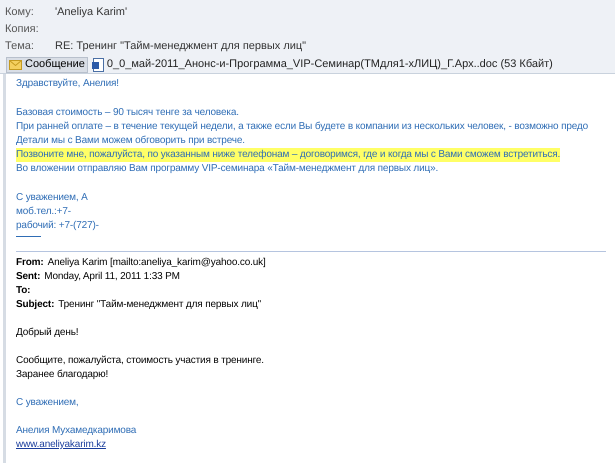 The height and width of the screenshot is (463, 615). Describe the element at coordinates (77, 431) in the screenshot. I see `sender-name: Анелия Мухамедкаримова` at that location.